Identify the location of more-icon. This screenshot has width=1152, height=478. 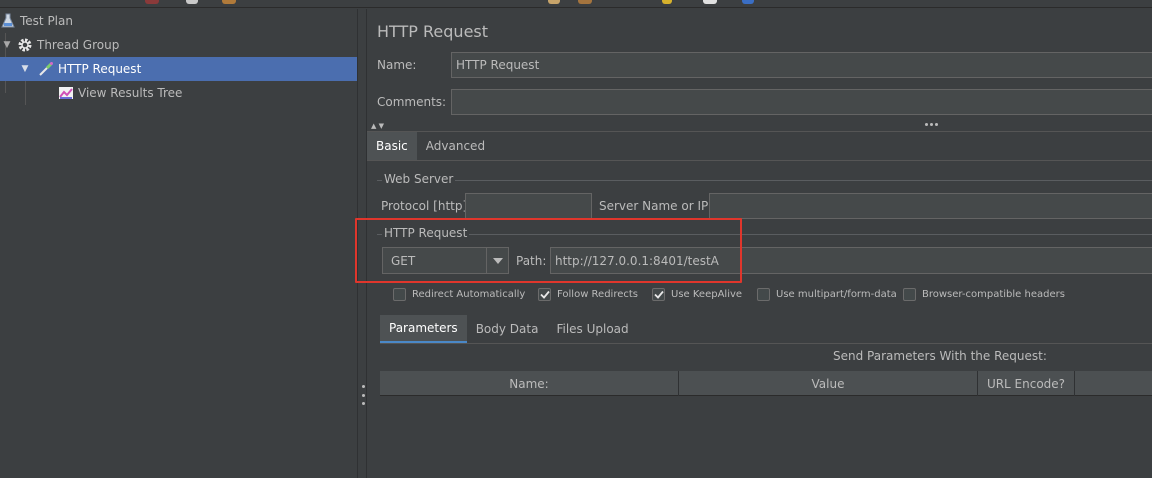
(931, 124).